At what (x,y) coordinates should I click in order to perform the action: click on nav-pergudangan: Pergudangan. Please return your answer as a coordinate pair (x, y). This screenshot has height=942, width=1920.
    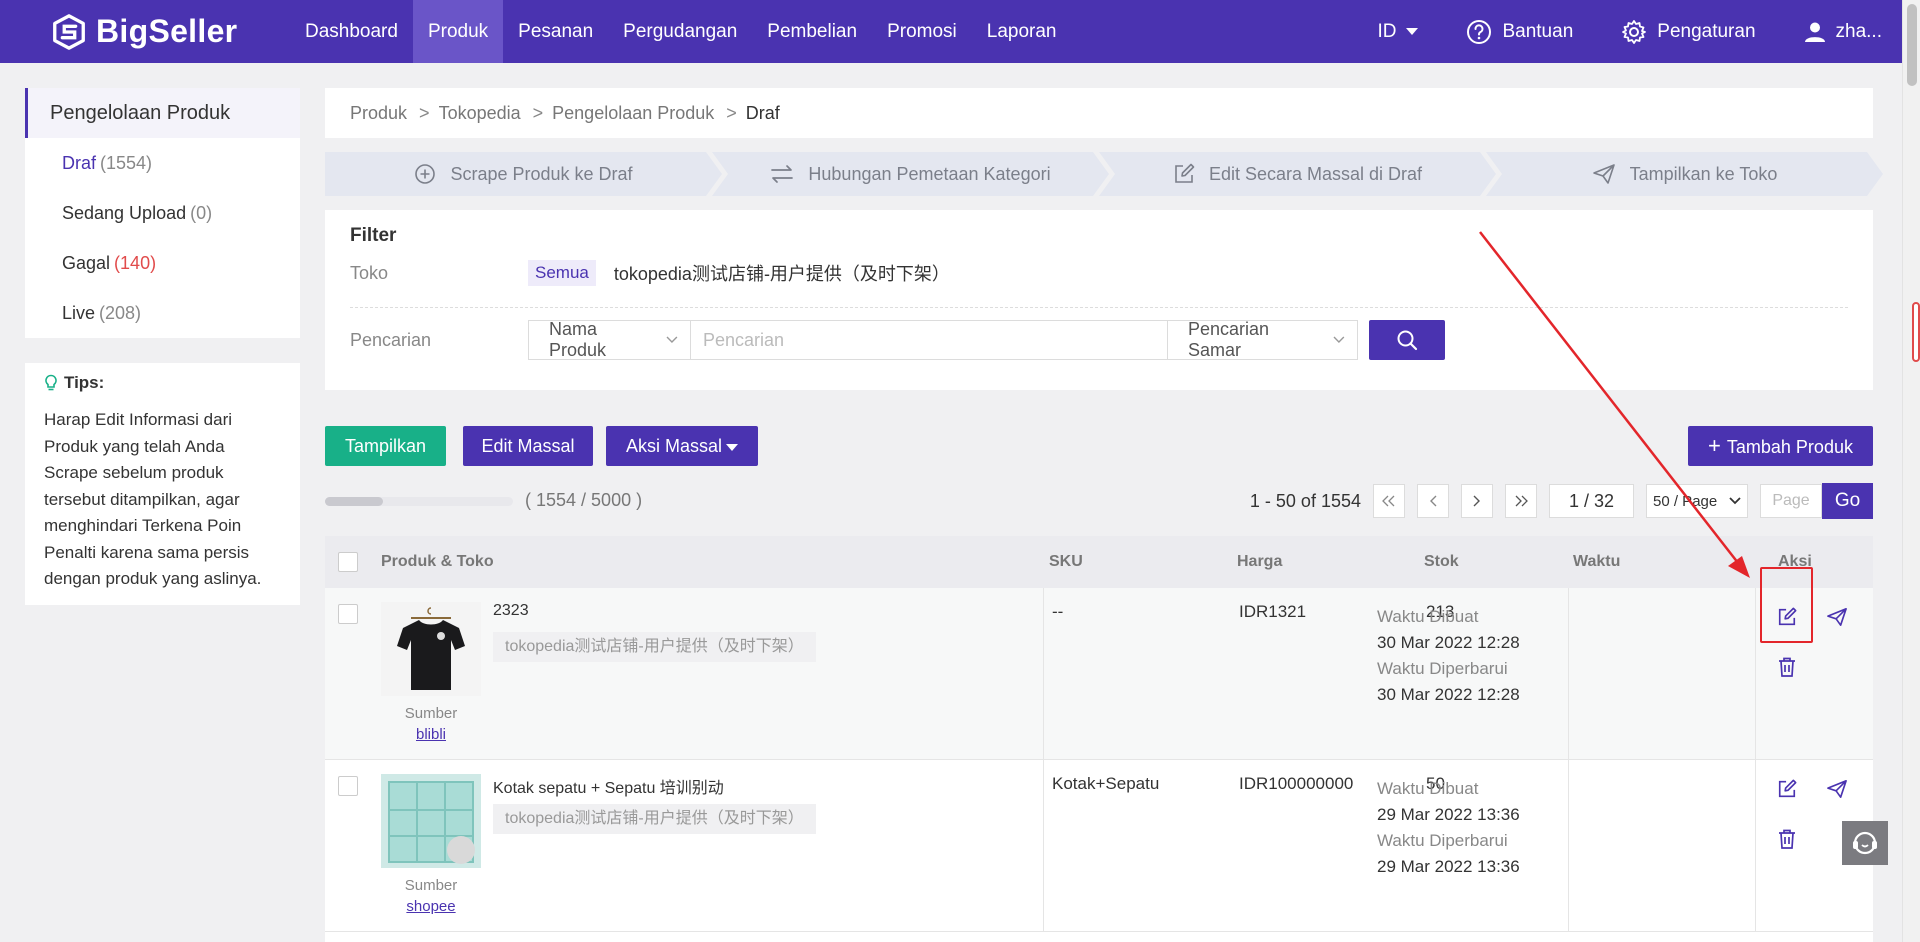
    Looking at the image, I should click on (680, 31).